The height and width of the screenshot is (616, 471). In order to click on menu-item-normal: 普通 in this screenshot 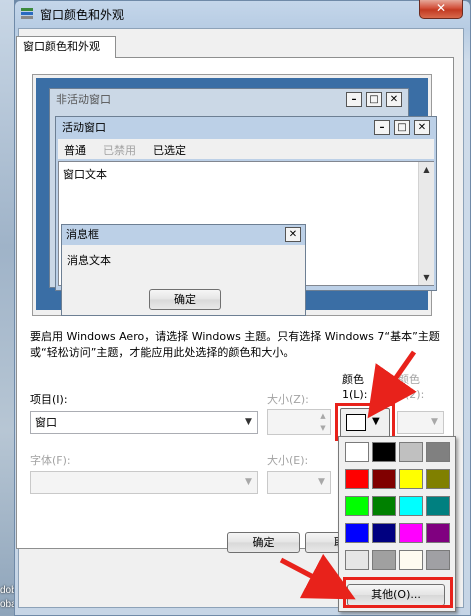, I will do `click(75, 150)`.